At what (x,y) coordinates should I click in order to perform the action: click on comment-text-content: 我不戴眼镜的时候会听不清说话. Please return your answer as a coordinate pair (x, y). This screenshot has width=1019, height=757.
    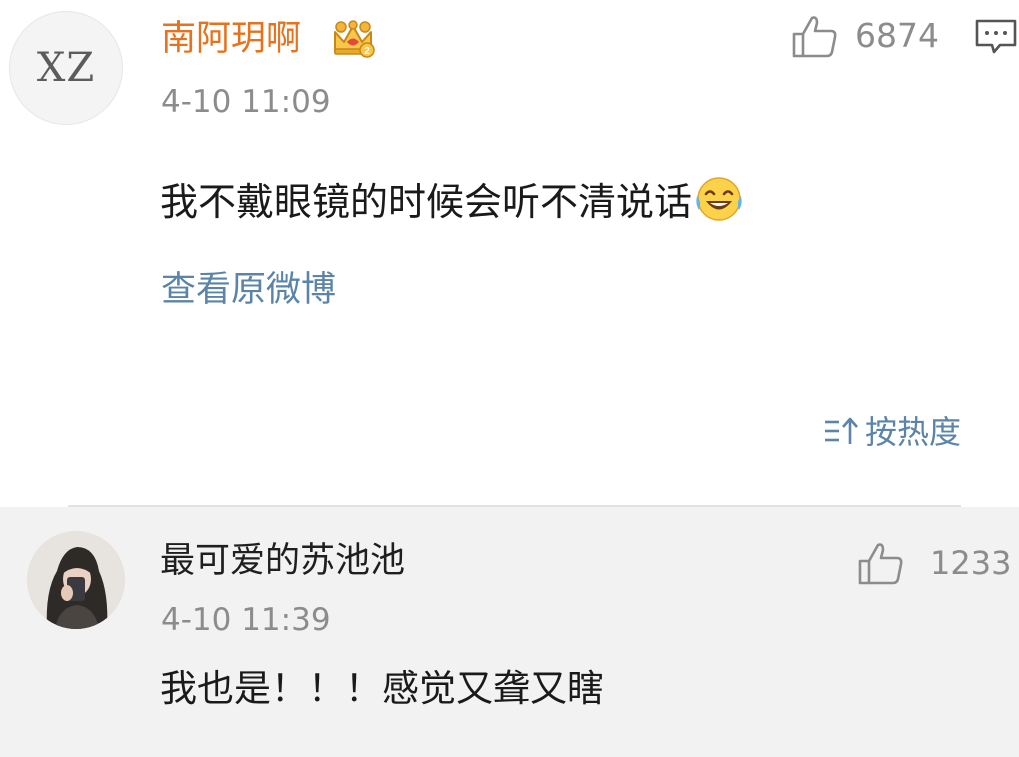
    Looking at the image, I should click on (426, 202).